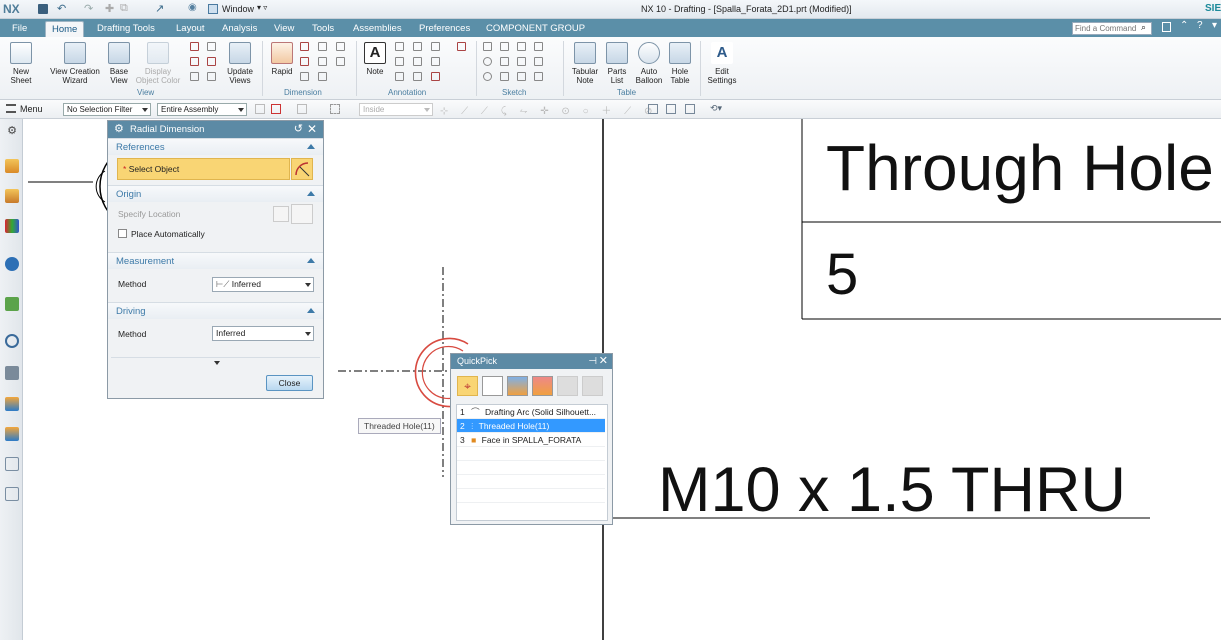 The height and width of the screenshot is (640, 1221). I want to click on close-button: Close, so click(289, 383).